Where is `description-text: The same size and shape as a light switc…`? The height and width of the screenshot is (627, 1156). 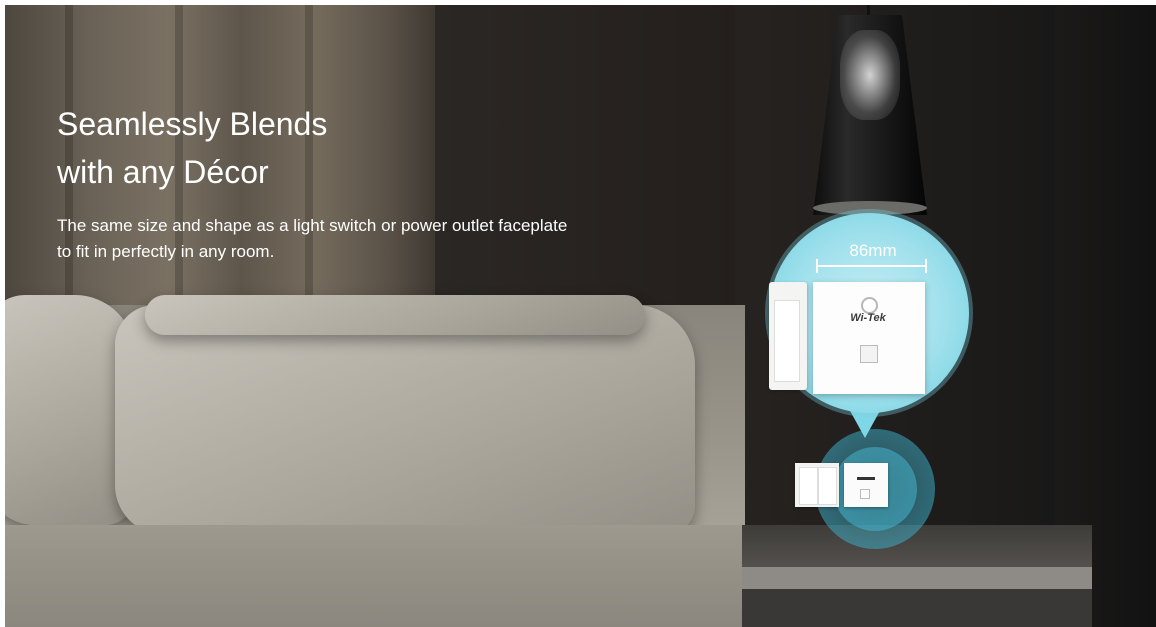
description-text: The same size and shape as a light switc… is located at coordinates (312, 238).